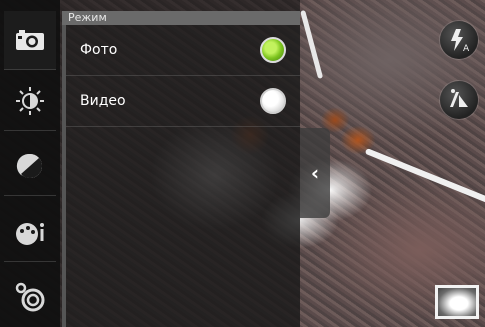 The image size is (485, 327). I want to click on brightness-icon, so click(30, 101).